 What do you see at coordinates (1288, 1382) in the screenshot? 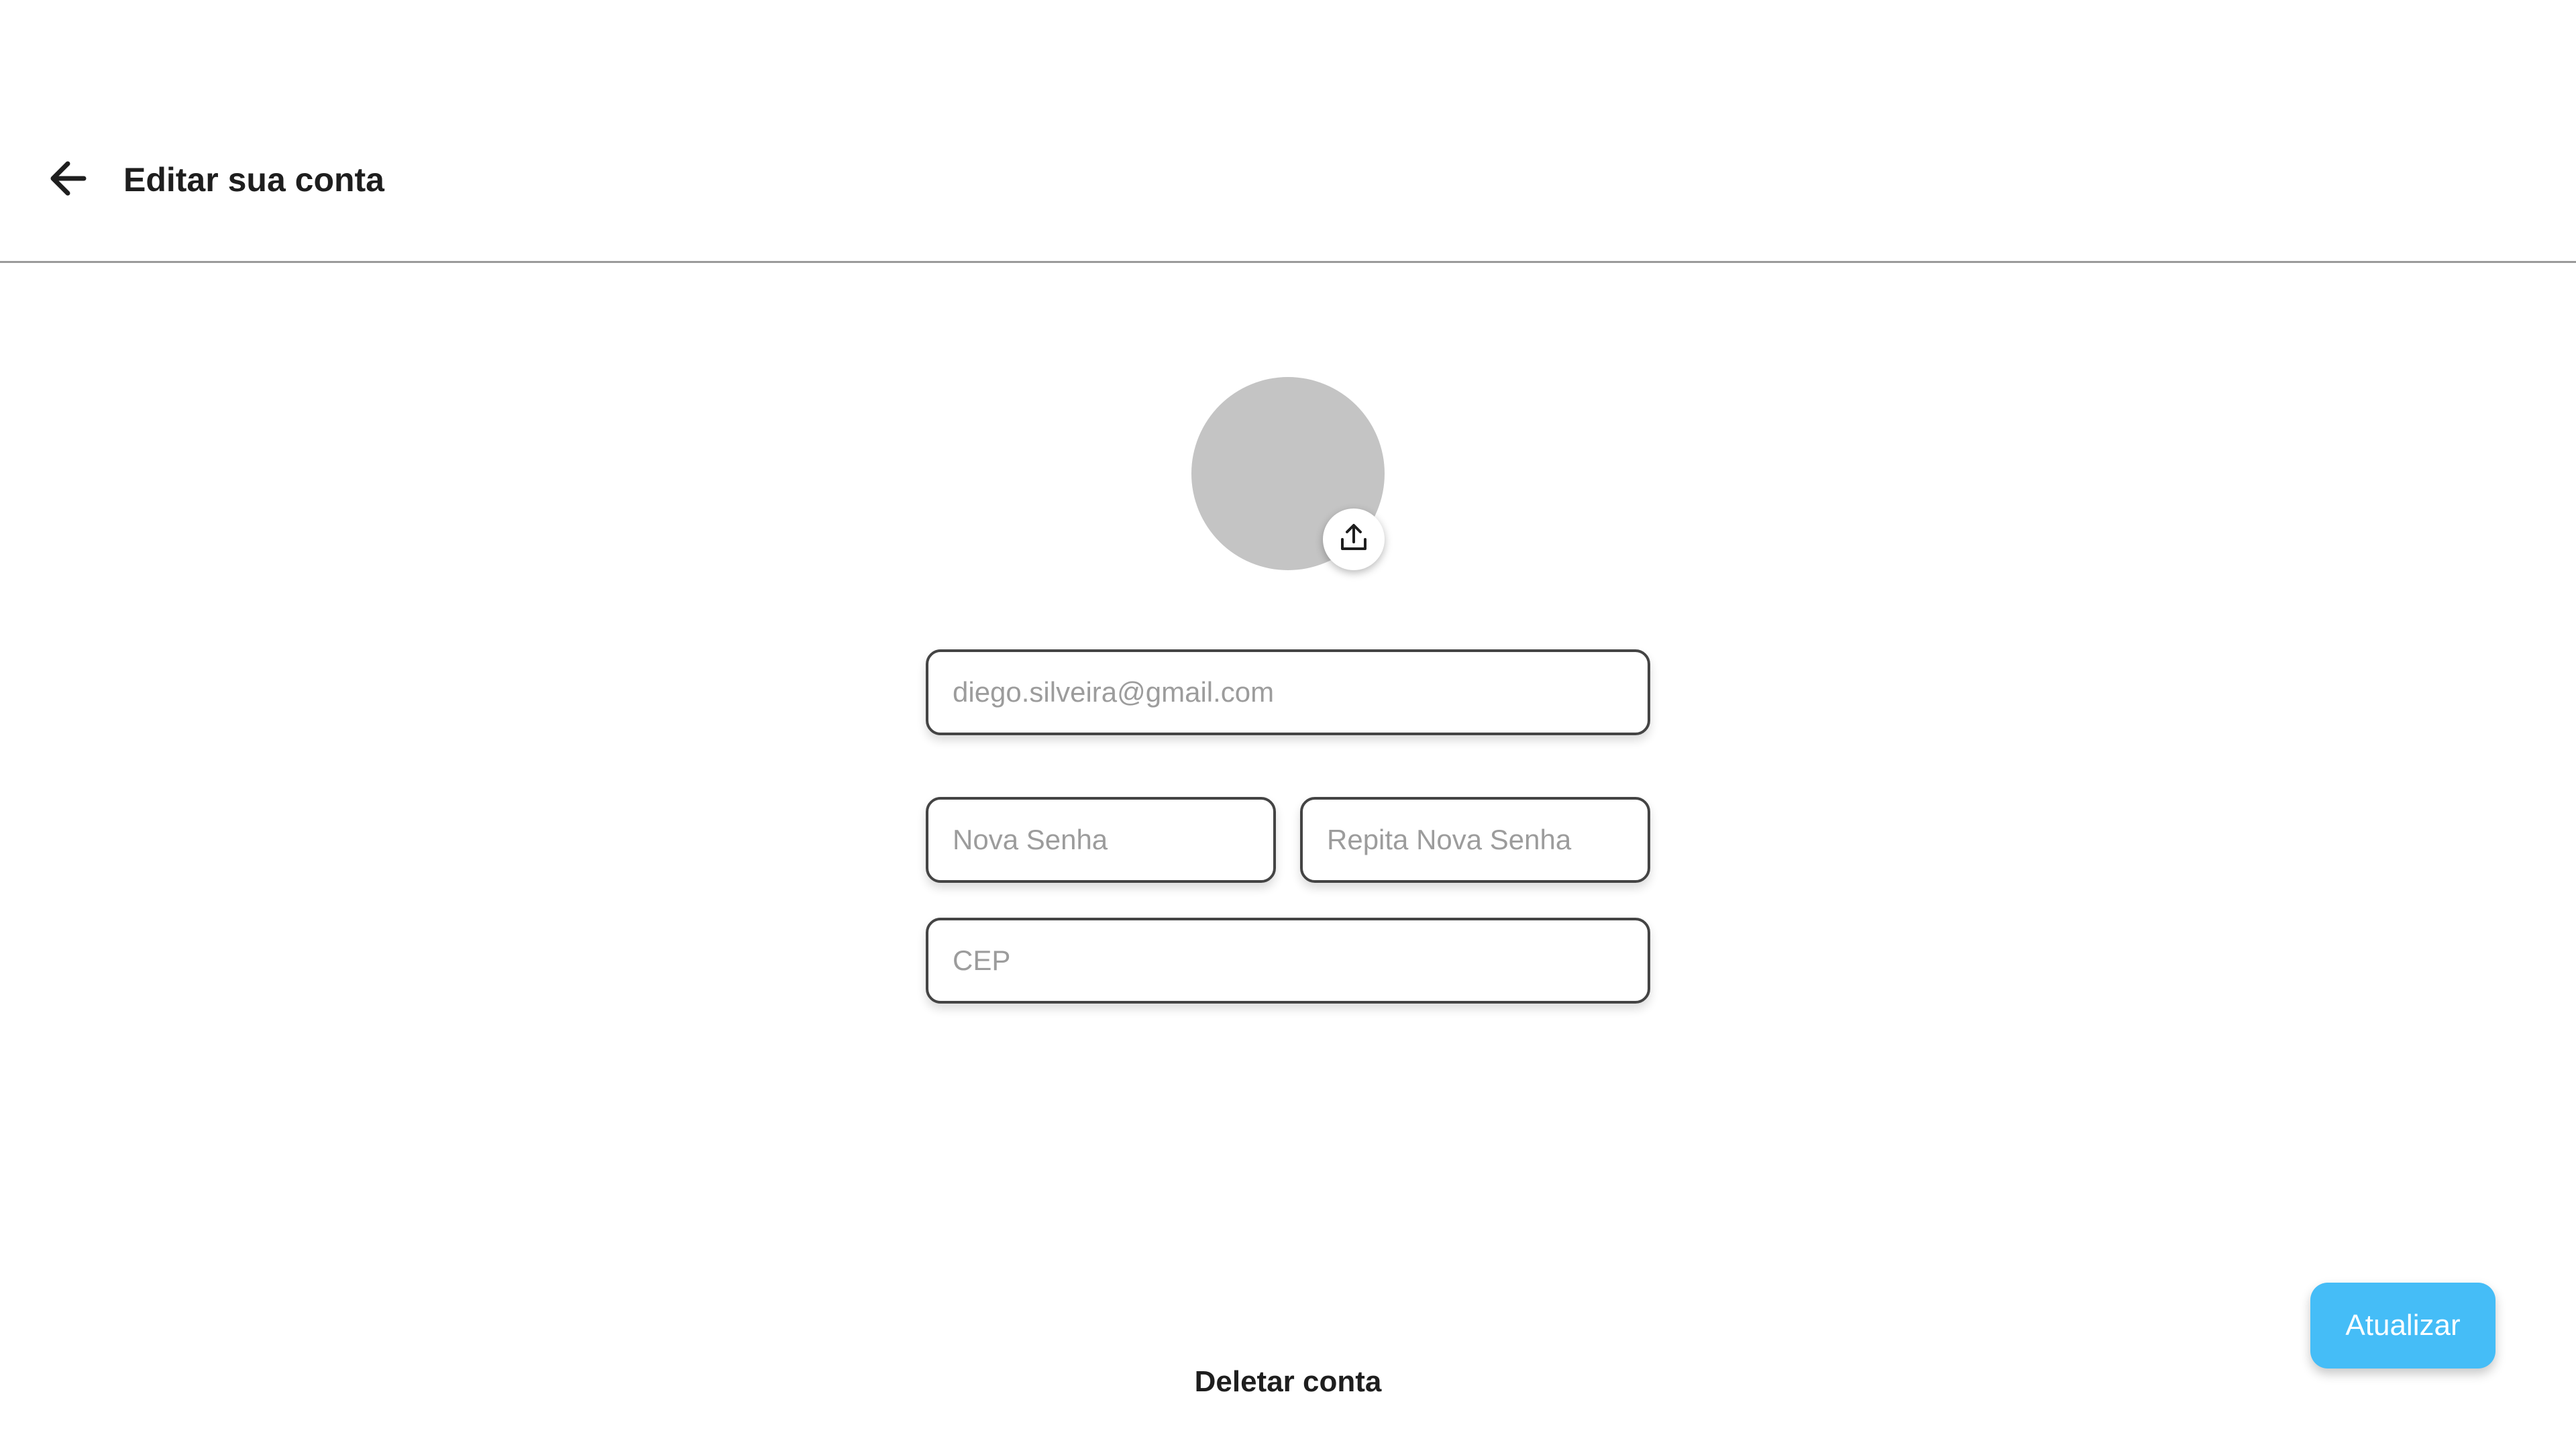
I see `delete-account-link: Deletar conta` at bounding box center [1288, 1382].